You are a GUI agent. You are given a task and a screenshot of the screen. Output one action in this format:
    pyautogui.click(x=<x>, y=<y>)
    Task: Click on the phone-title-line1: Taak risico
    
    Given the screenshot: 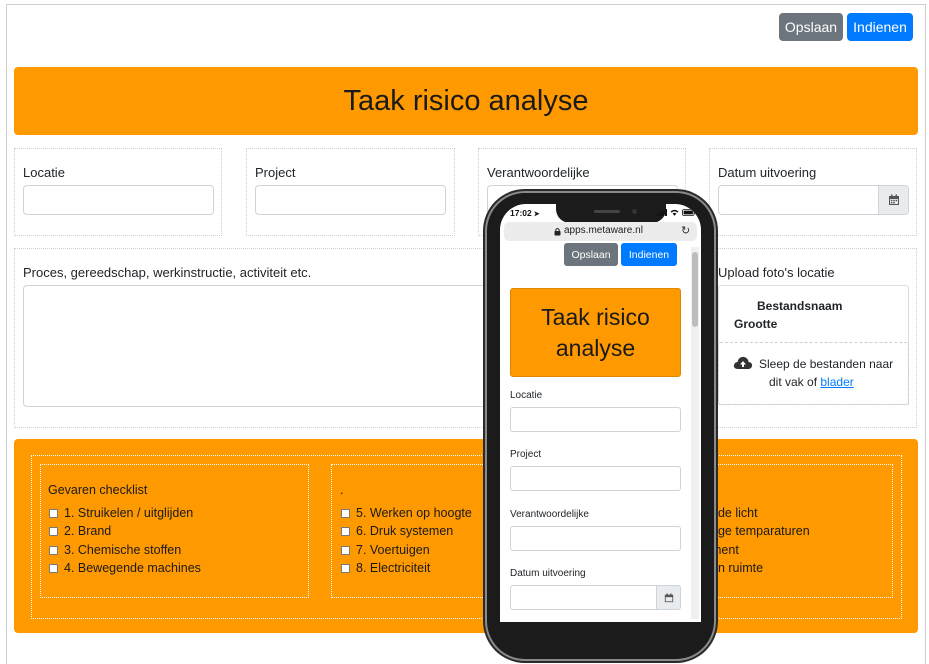 What is the action you would take?
    pyautogui.click(x=595, y=316)
    